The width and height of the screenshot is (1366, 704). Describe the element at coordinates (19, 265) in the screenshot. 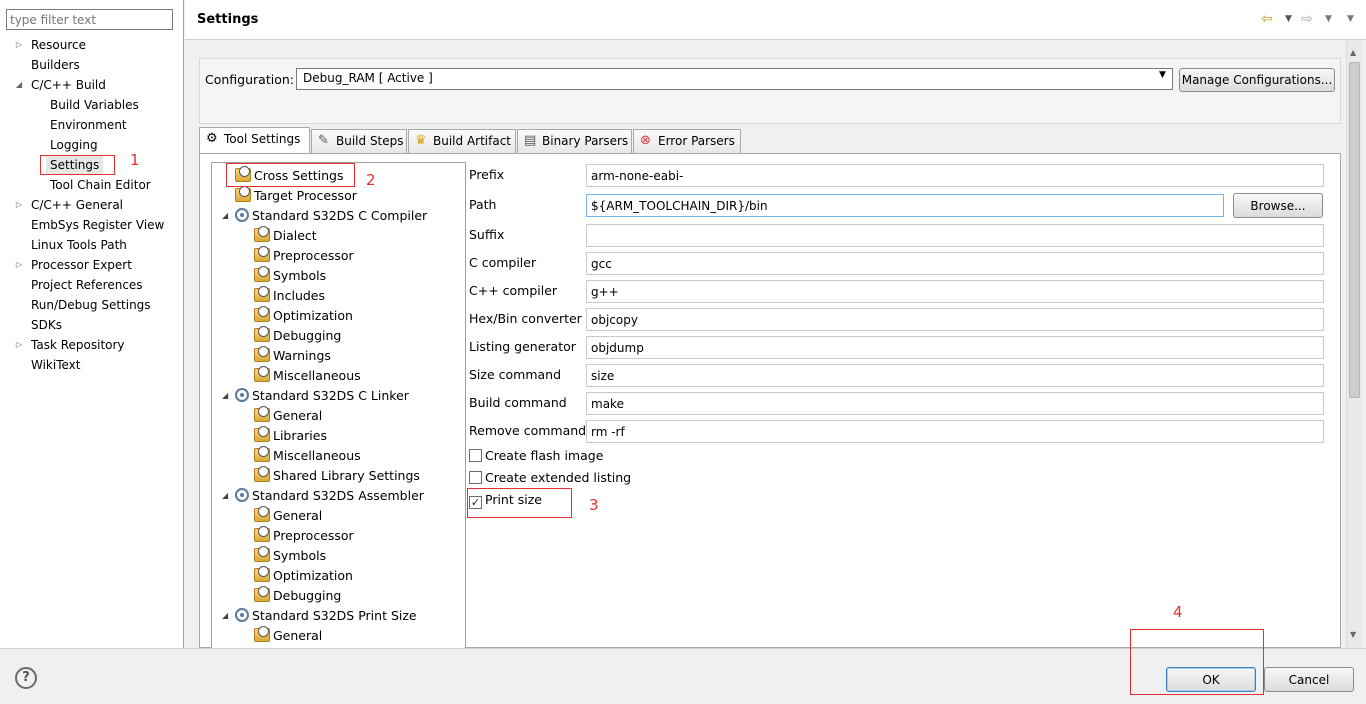

I see `expand-processor-expert-icon: ▷` at that location.